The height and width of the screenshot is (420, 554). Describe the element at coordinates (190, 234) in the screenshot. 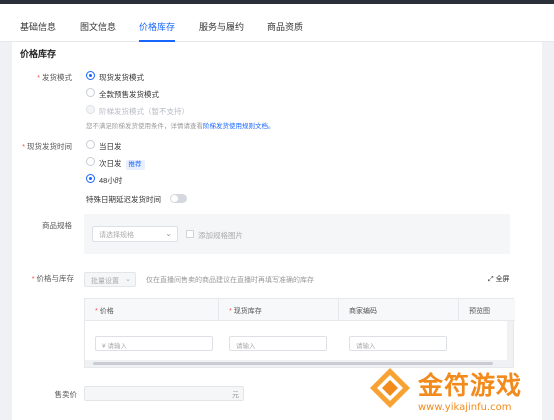

I see `add-spec-image-checkbox` at that location.